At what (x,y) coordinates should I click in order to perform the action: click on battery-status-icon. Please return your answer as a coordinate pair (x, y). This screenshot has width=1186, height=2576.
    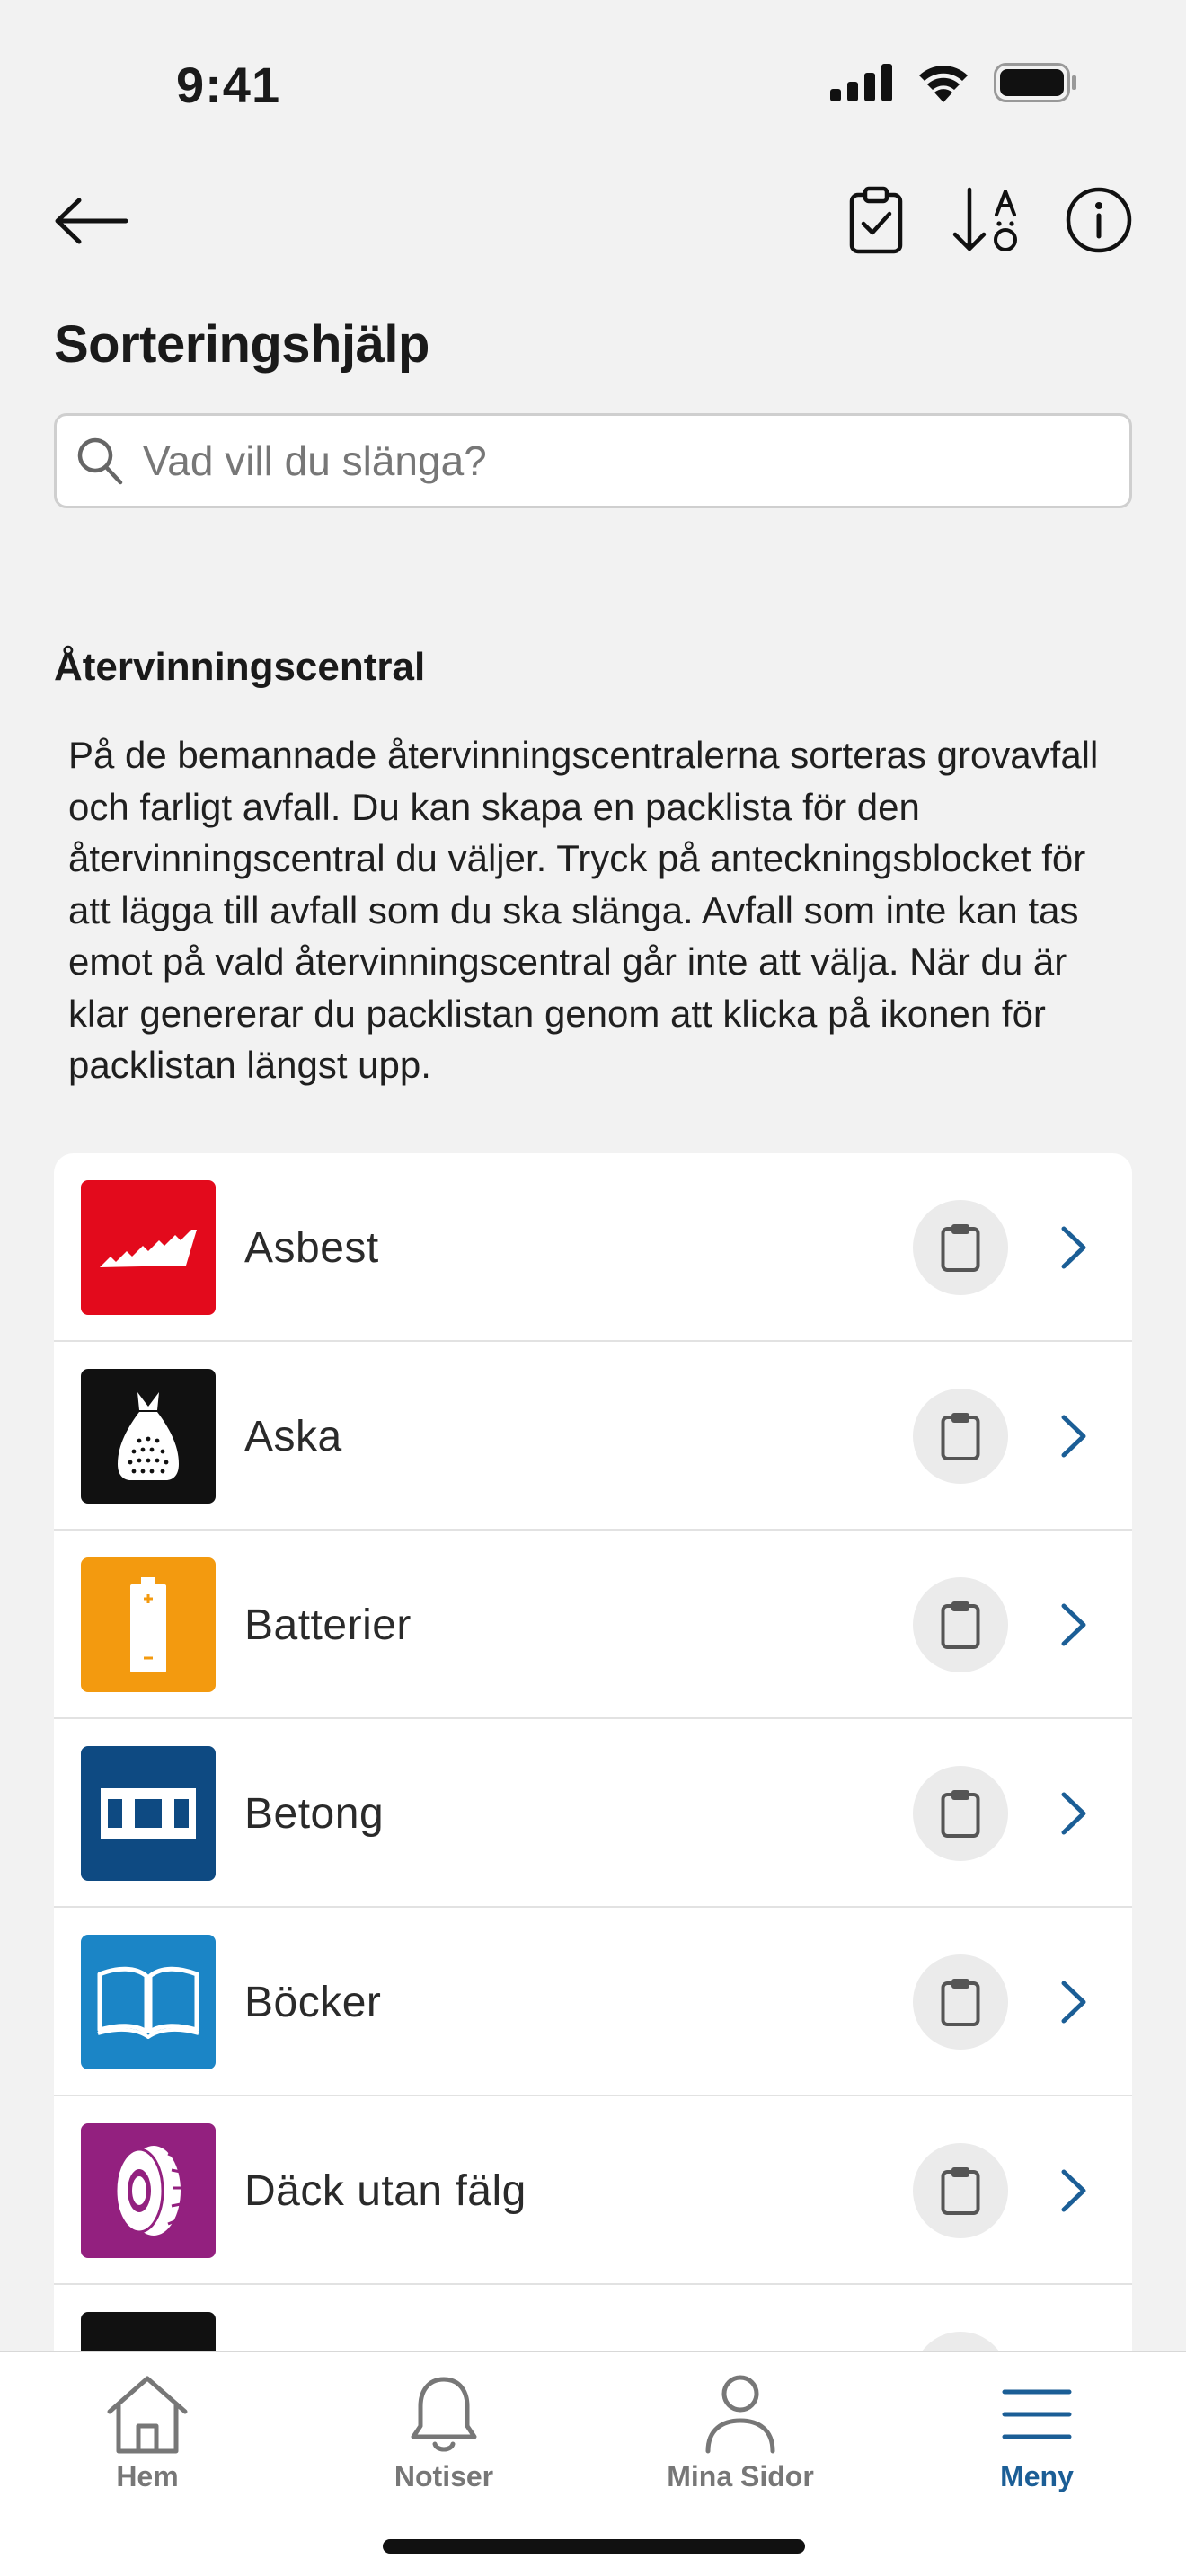
    Looking at the image, I should click on (1035, 82).